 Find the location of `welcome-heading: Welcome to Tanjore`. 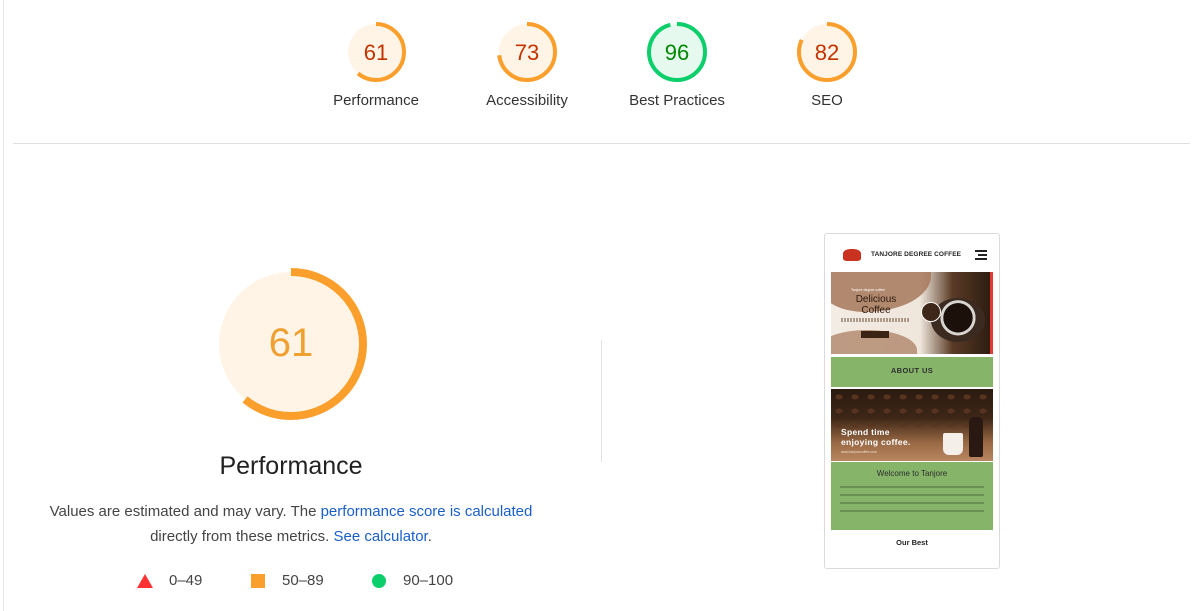

welcome-heading: Welcome to Tanjore is located at coordinates (912, 473).